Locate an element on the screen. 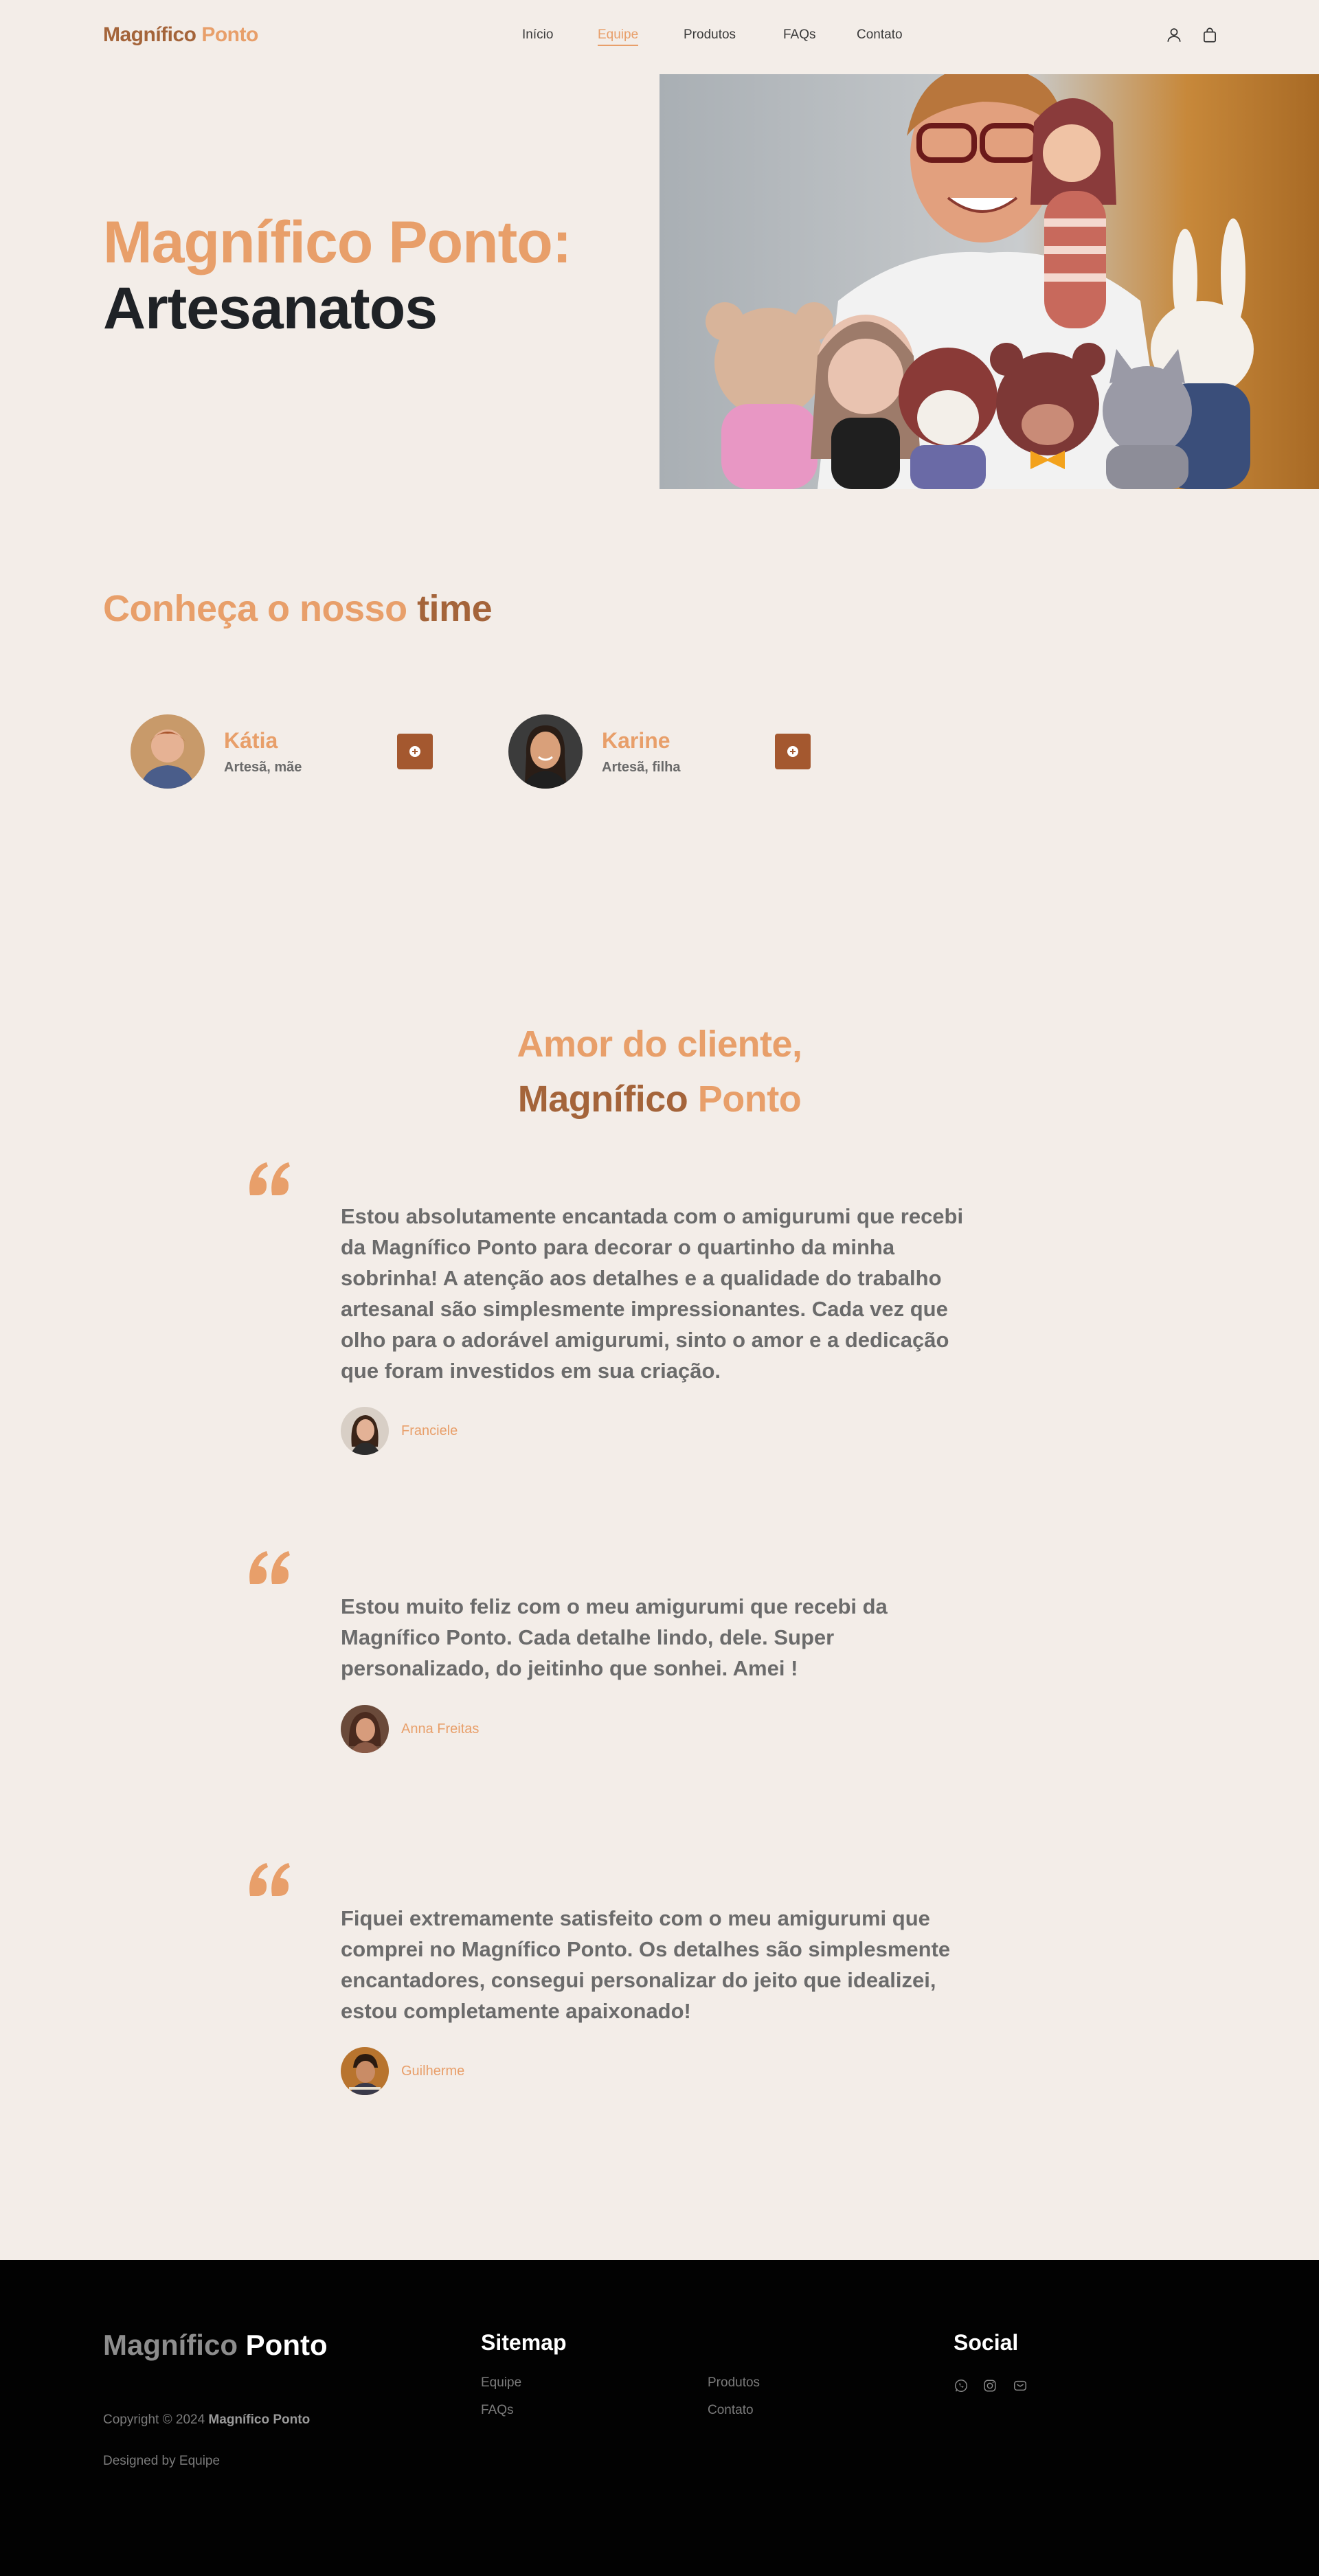 The image size is (1319, 2576). social-heading: Social is located at coordinates (987, 2342).